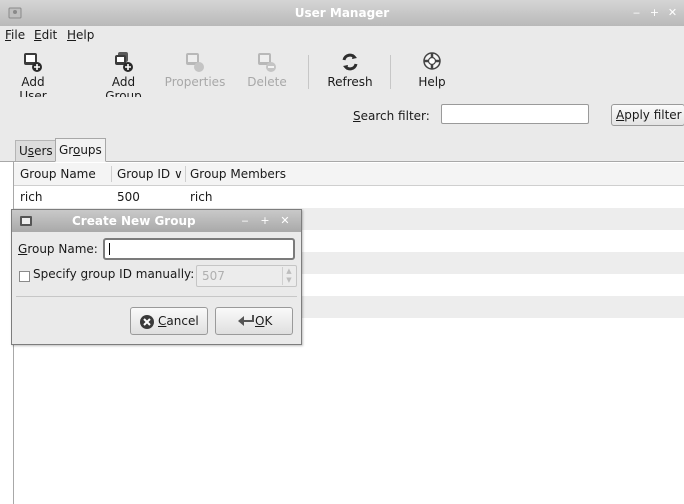 This screenshot has height=504, width=684. I want to click on add-group-button: Add Group, so click(123, 77).